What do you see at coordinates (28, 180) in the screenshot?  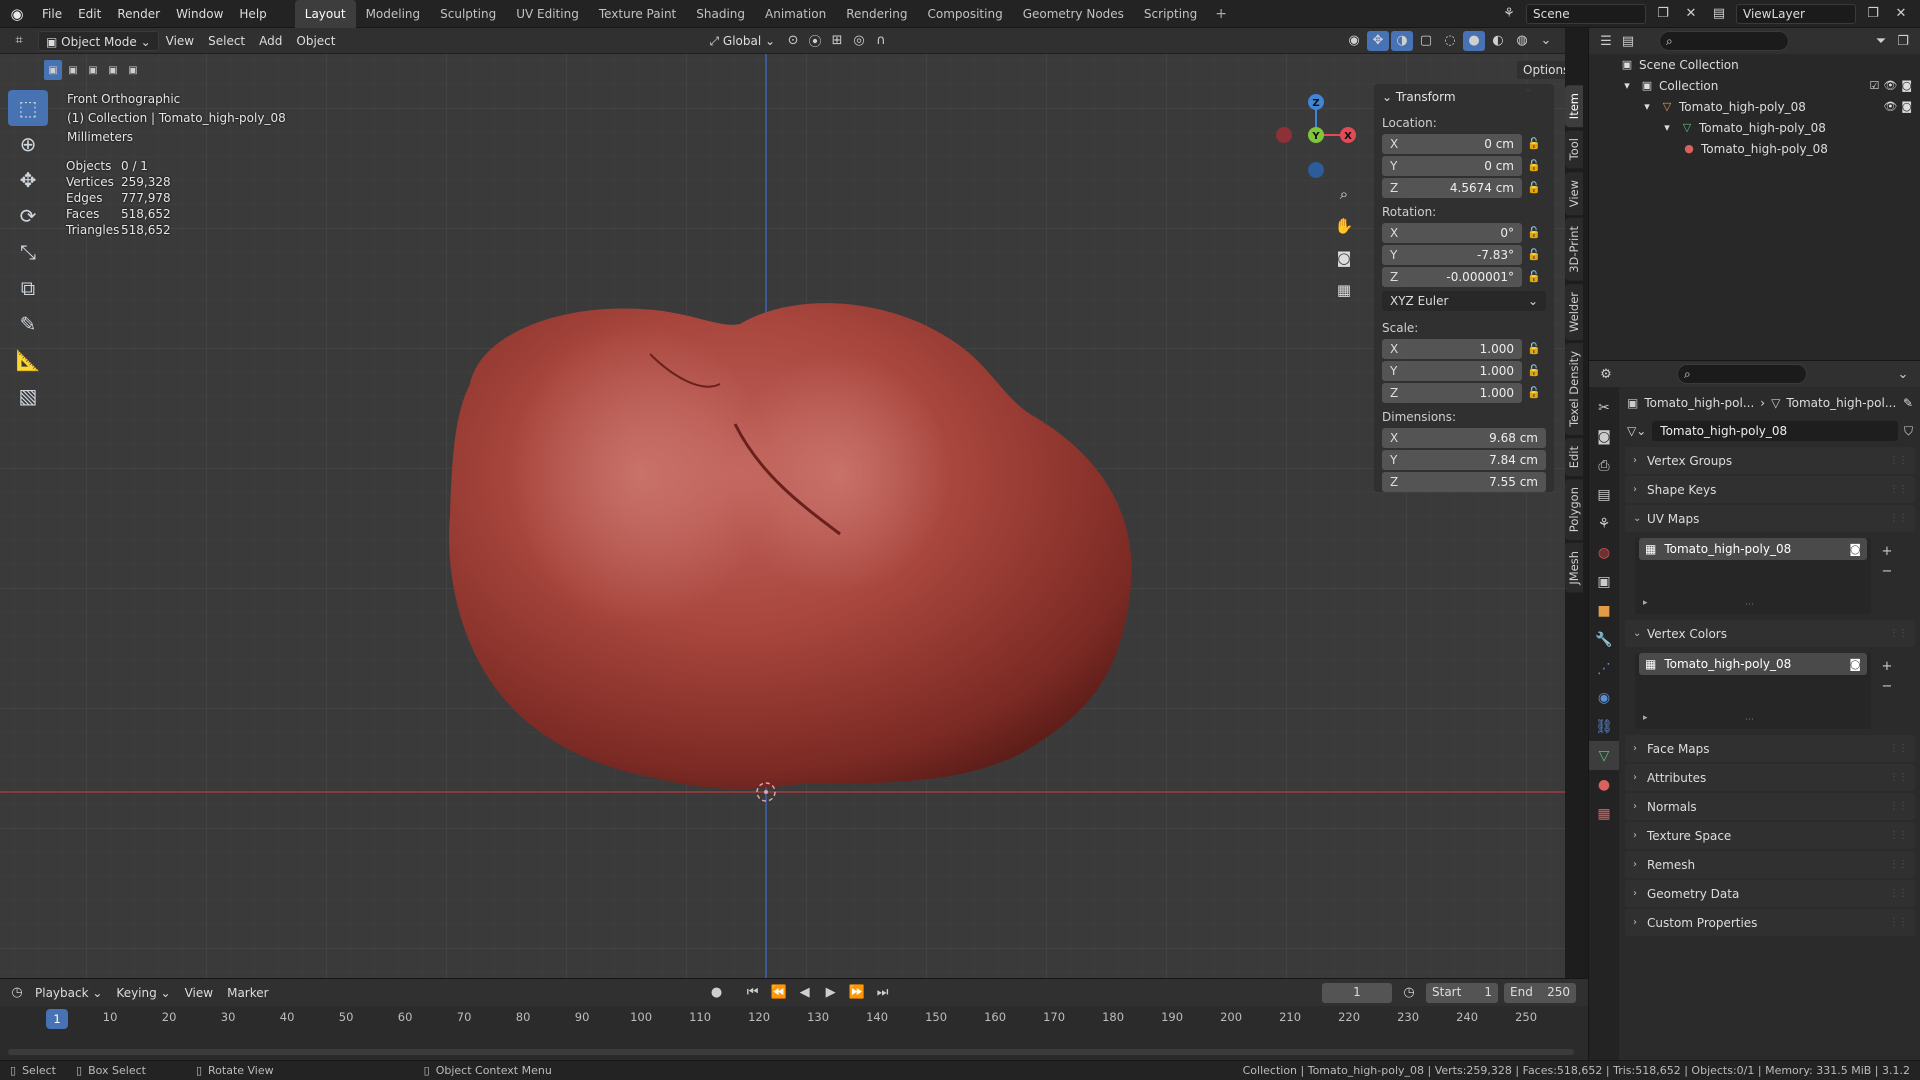 I see `move-tool-icon: ✥` at bounding box center [28, 180].